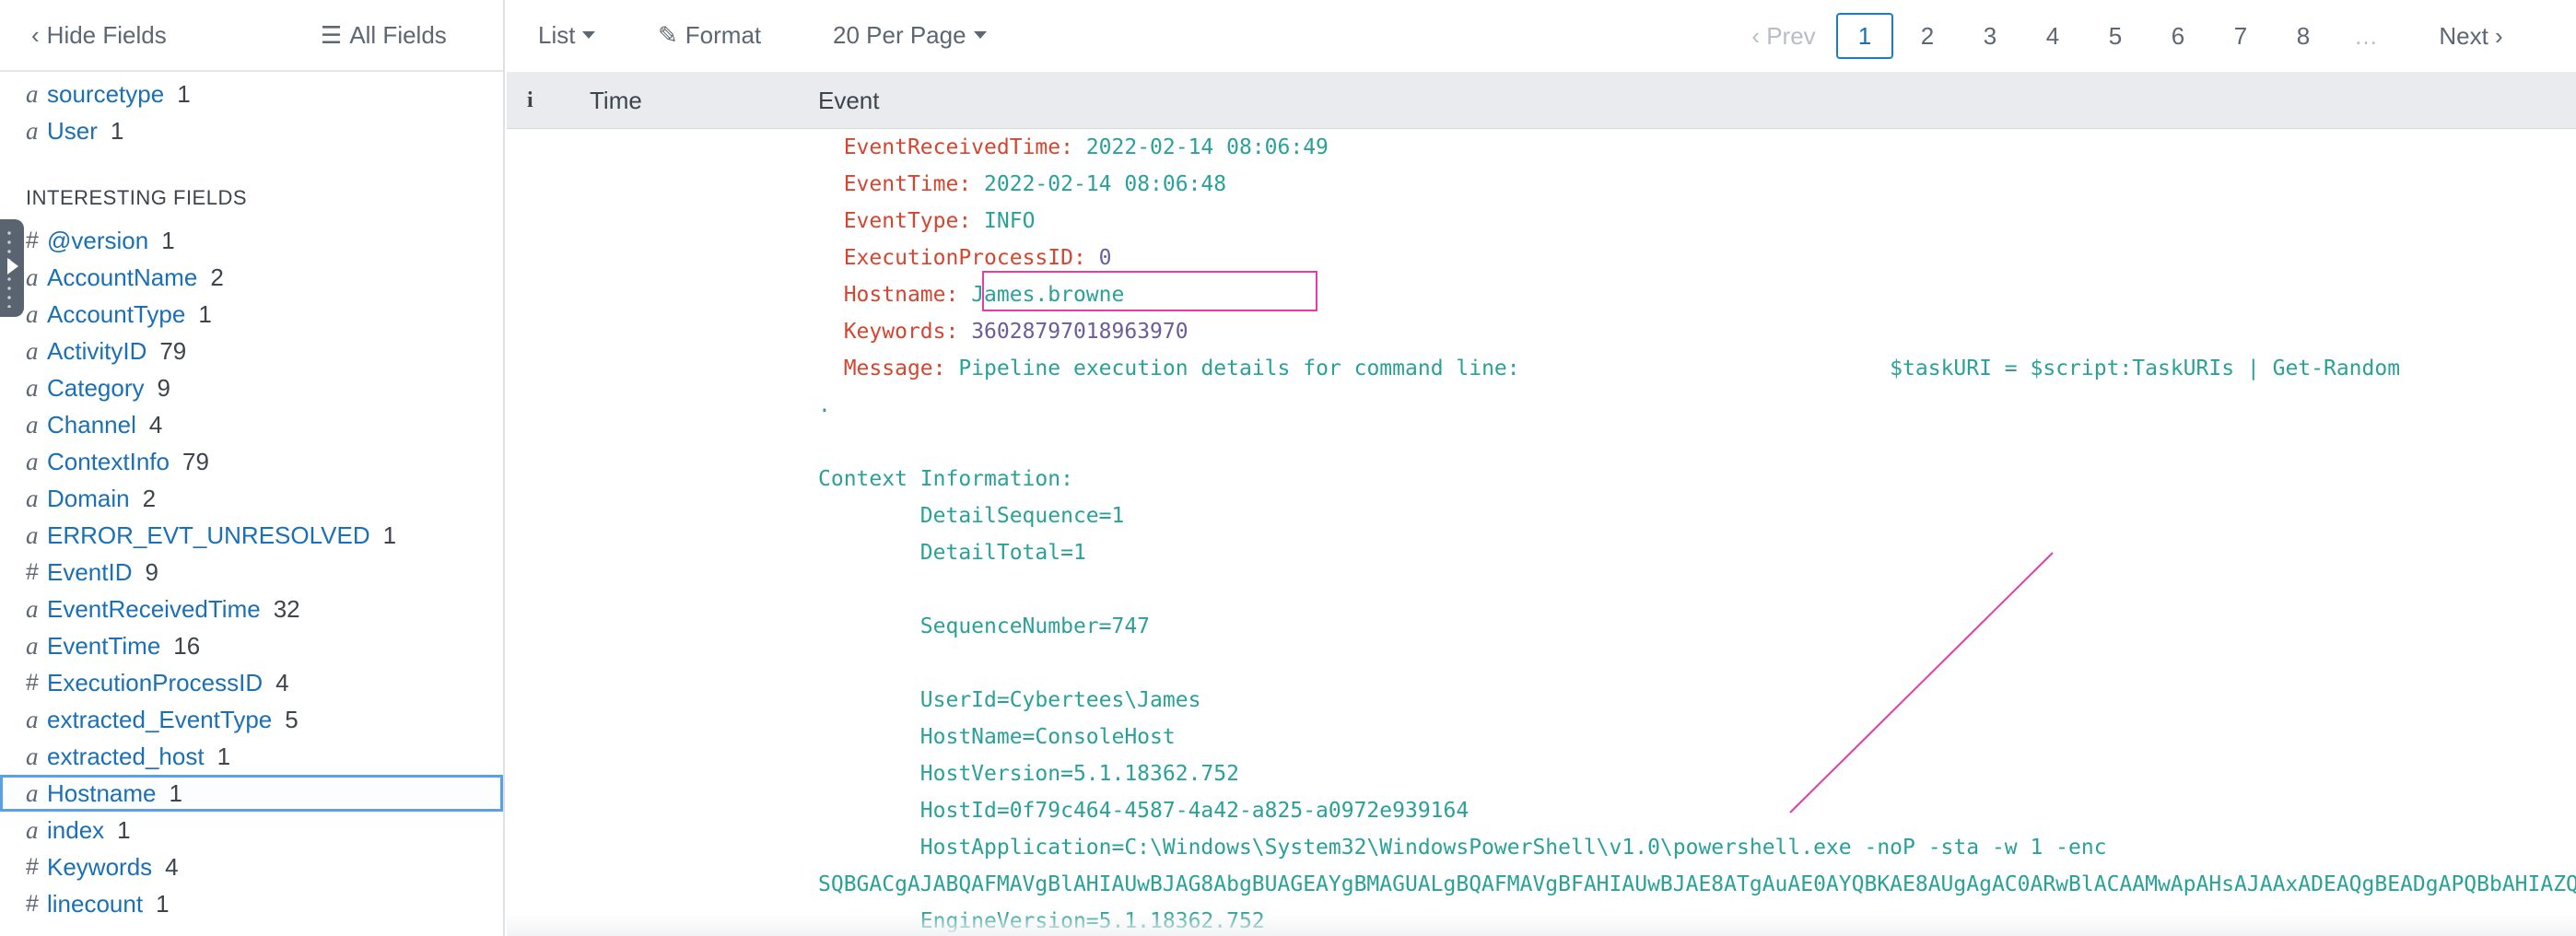 The height and width of the screenshot is (936, 2576). Describe the element at coordinates (99, 35) in the screenshot. I see `hide-fields-button: ‹ Hide Fields` at that location.